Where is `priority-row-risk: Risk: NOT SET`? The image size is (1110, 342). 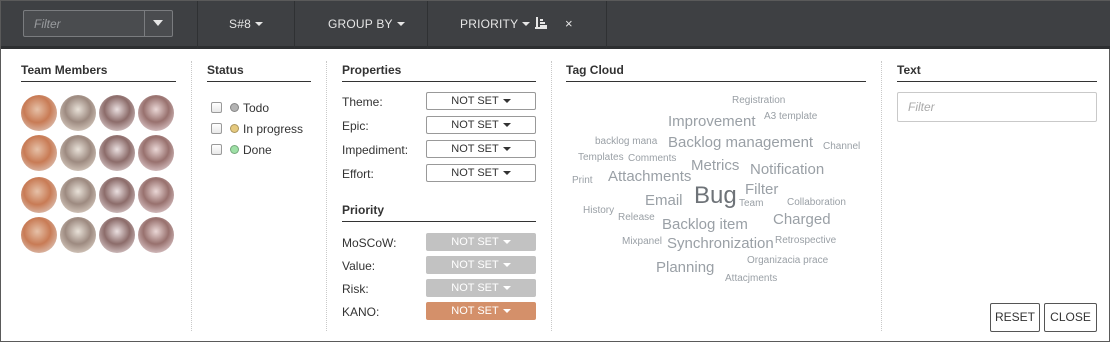 priority-row-risk: Risk: NOT SET is located at coordinates (439, 289).